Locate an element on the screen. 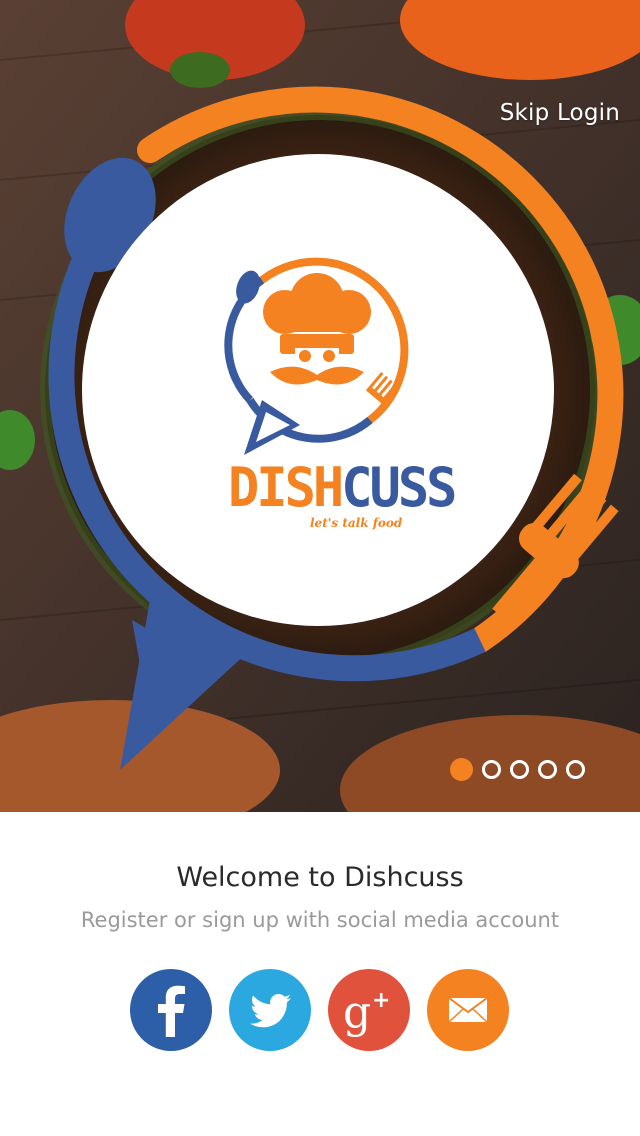 The width and height of the screenshot is (640, 1136). email-login-button is located at coordinates (468, 1010).